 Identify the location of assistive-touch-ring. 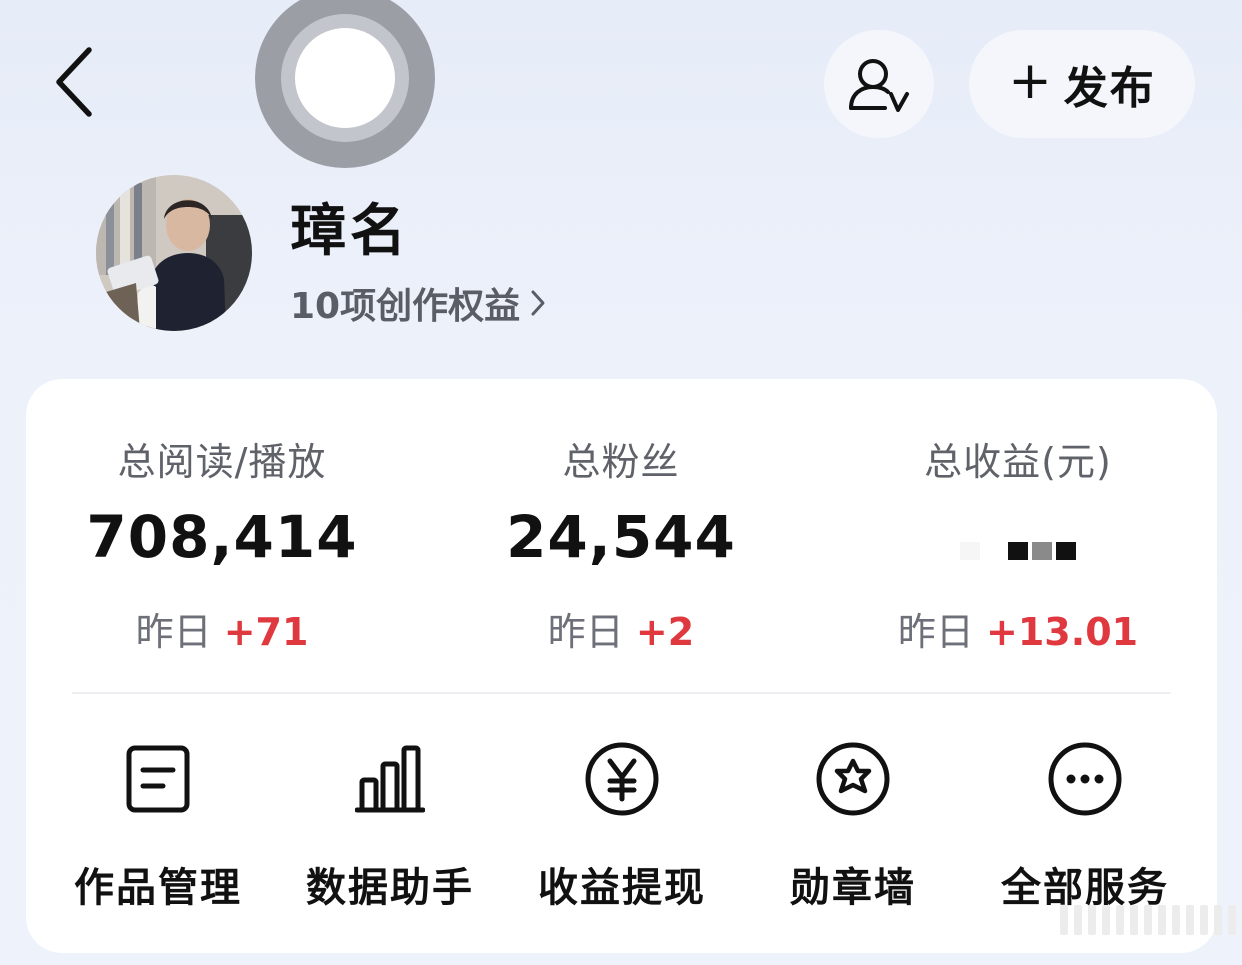
(345, 78).